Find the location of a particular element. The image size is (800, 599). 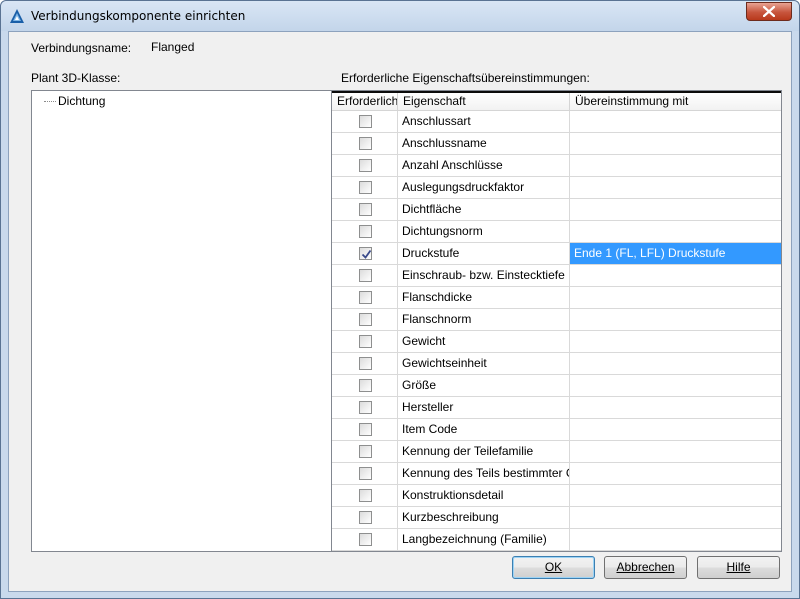

property-cell: Langbezeichnung (Familie) is located at coordinates (484, 539).